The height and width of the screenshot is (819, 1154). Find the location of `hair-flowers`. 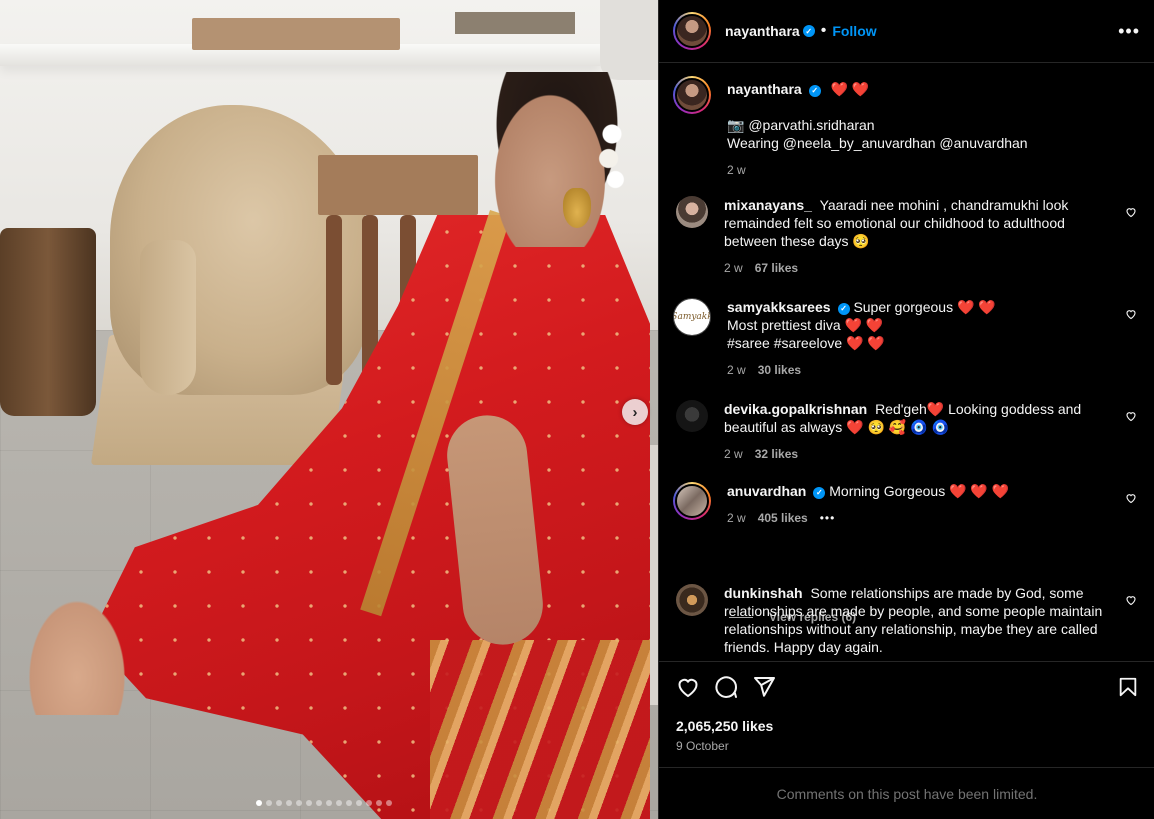

hair-flowers is located at coordinates (612, 155).